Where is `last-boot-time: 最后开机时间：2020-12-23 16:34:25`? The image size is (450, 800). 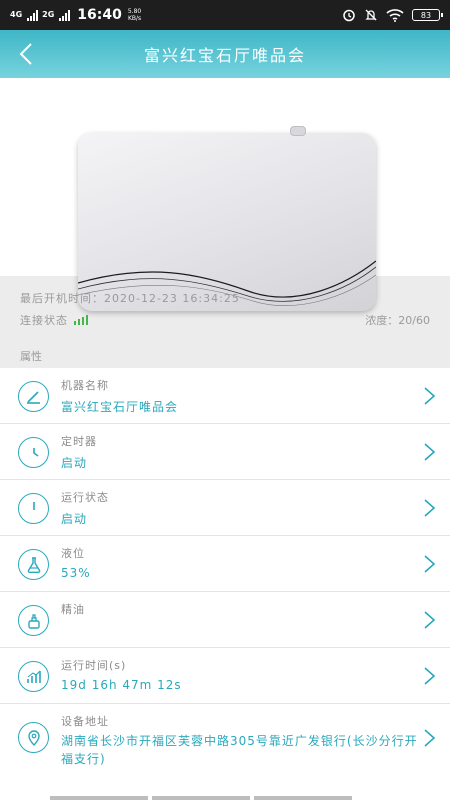 last-boot-time: 最后开机时间：2020-12-23 16:34:25 is located at coordinates (130, 298).